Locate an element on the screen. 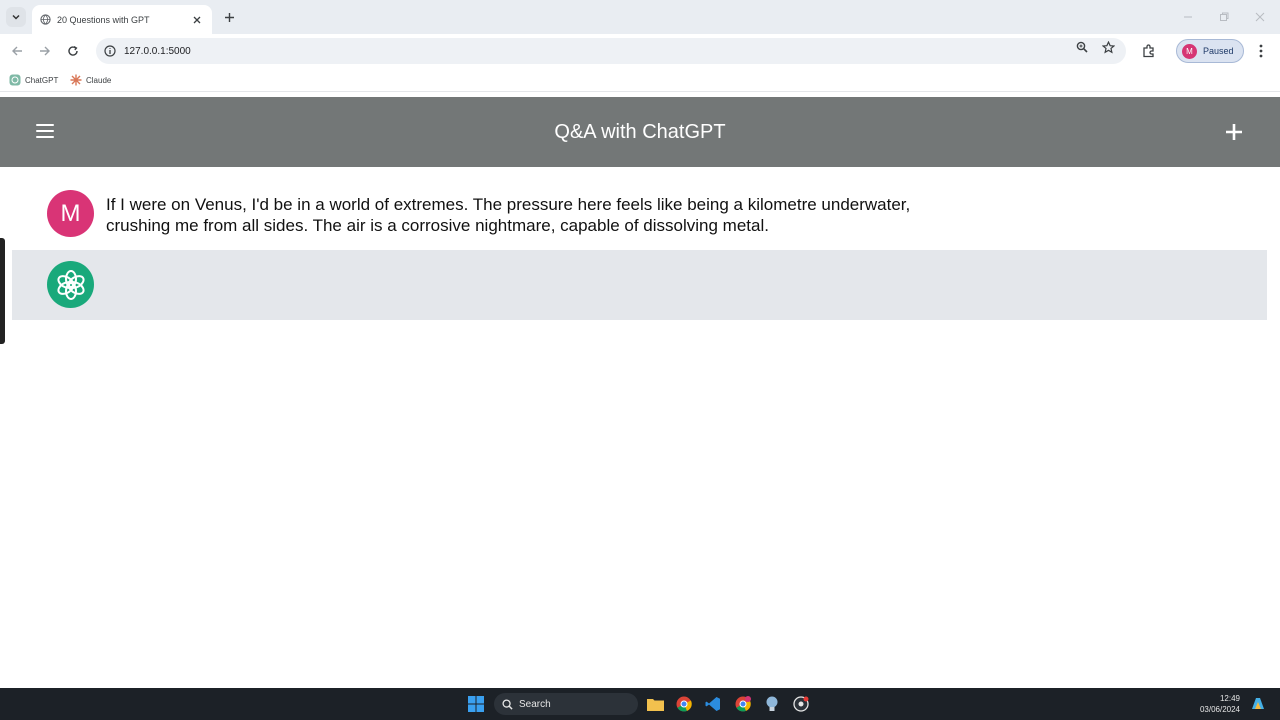 This screenshot has width=1280, height=720. taskbar-chrome-profile is located at coordinates (743, 704).